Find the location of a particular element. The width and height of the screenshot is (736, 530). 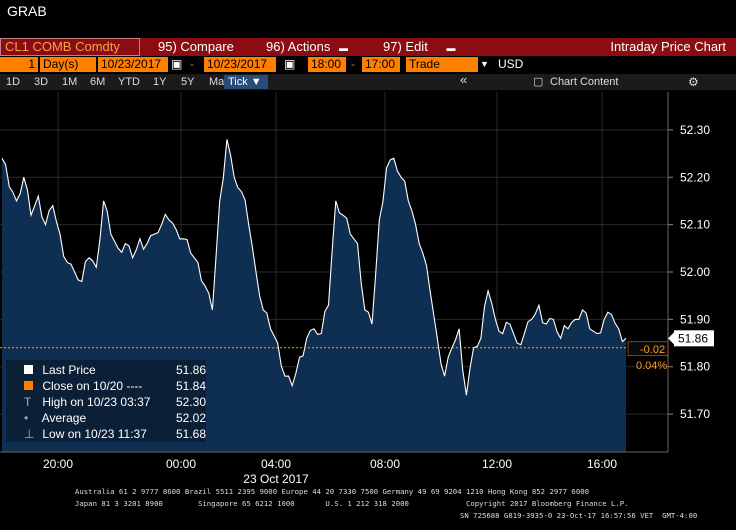

mode-select: Trade is located at coordinates (442, 64).